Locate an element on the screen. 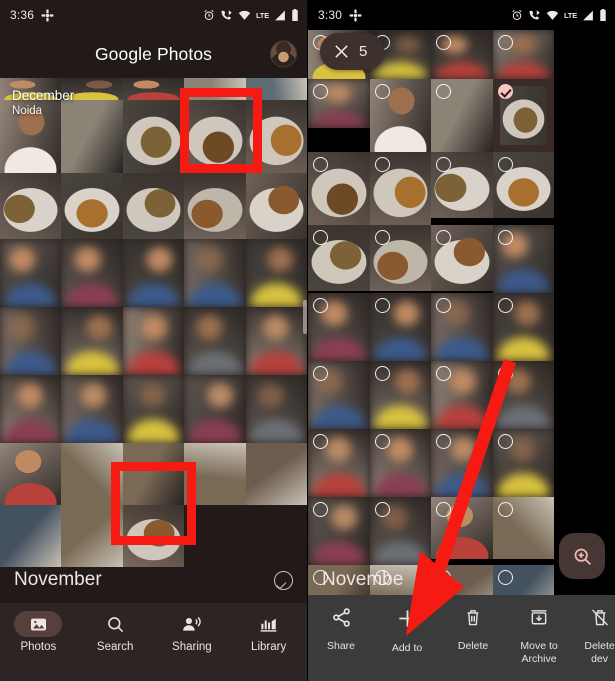 The image size is (615, 681). action-delete: Delete is located at coordinates (473, 630).